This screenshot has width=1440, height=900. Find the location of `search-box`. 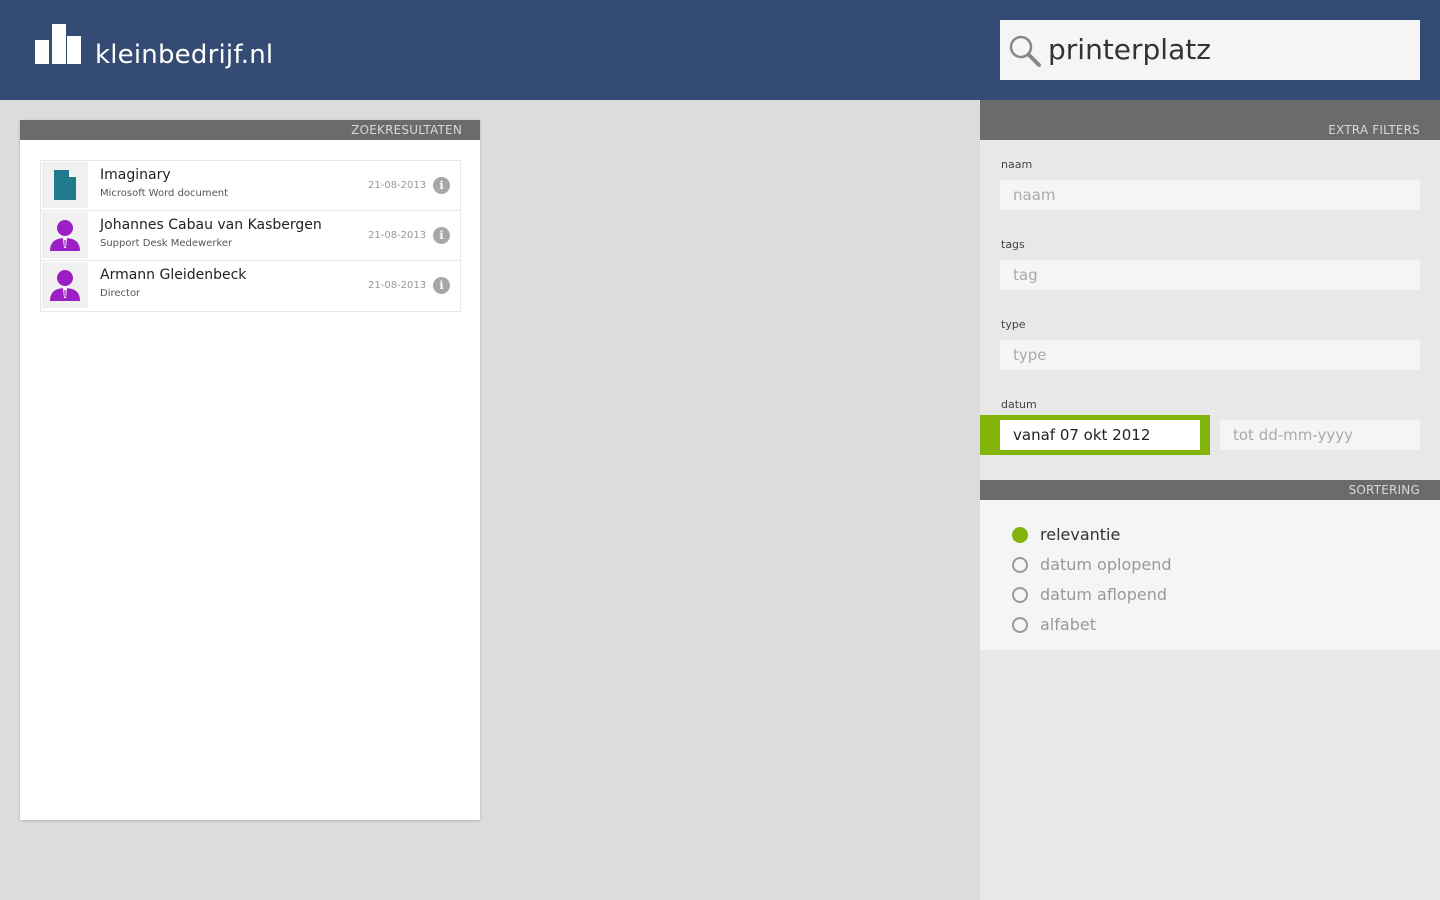

search-box is located at coordinates (1210, 50).